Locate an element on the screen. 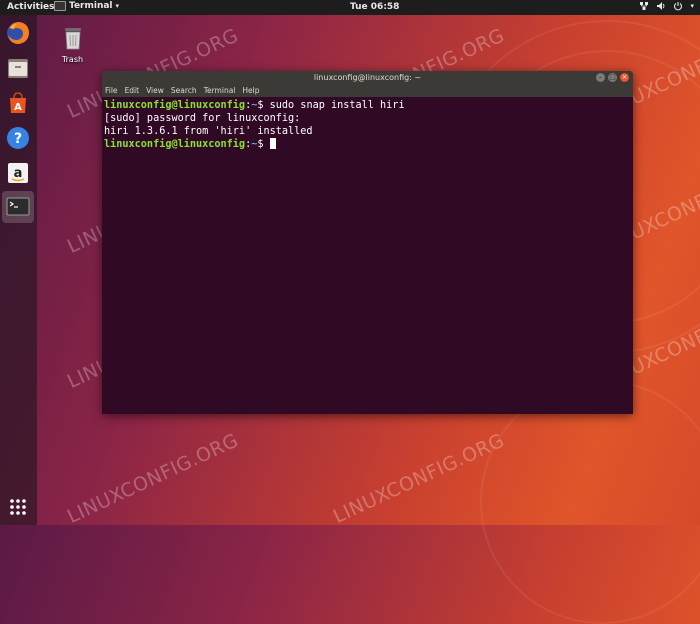  files-icon is located at coordinates (18, 68).